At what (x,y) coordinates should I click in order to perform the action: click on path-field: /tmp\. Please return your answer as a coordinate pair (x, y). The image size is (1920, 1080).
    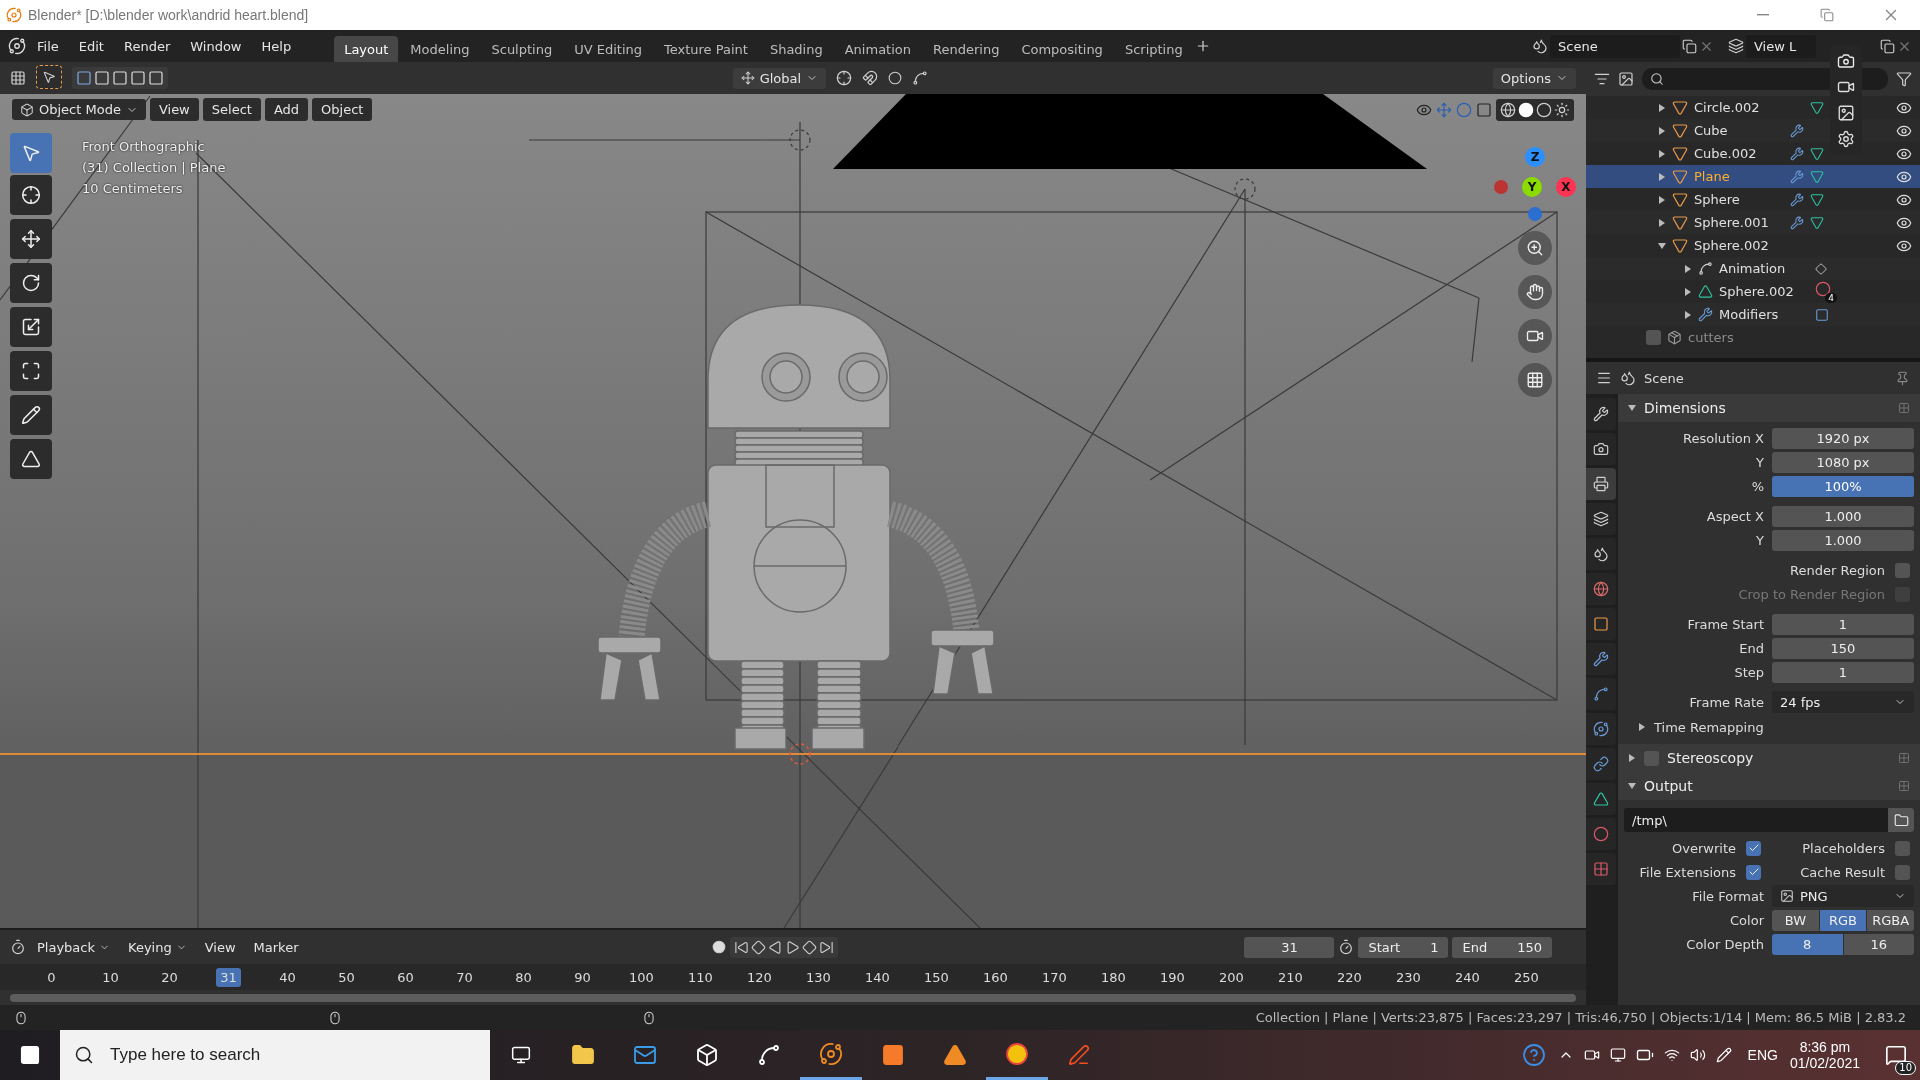
    Looking at the image, I should click on (1769, 820).